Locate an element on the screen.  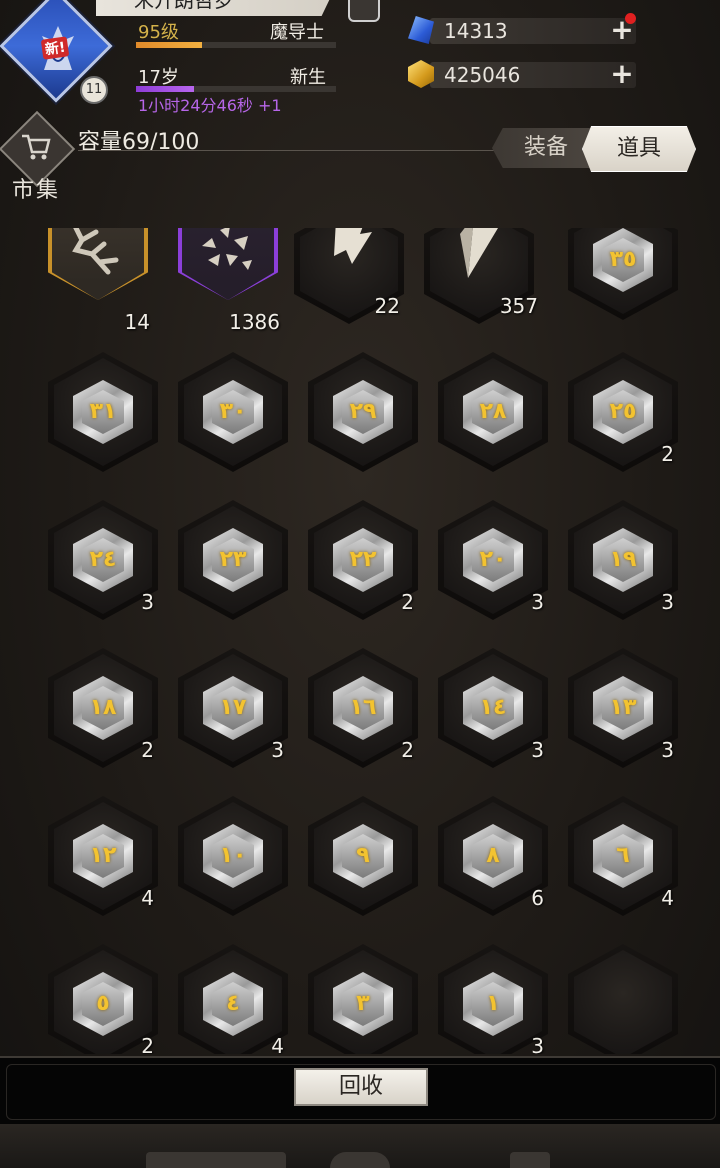
rune-glyph: ١٦ is located at coordinates (363, 708).